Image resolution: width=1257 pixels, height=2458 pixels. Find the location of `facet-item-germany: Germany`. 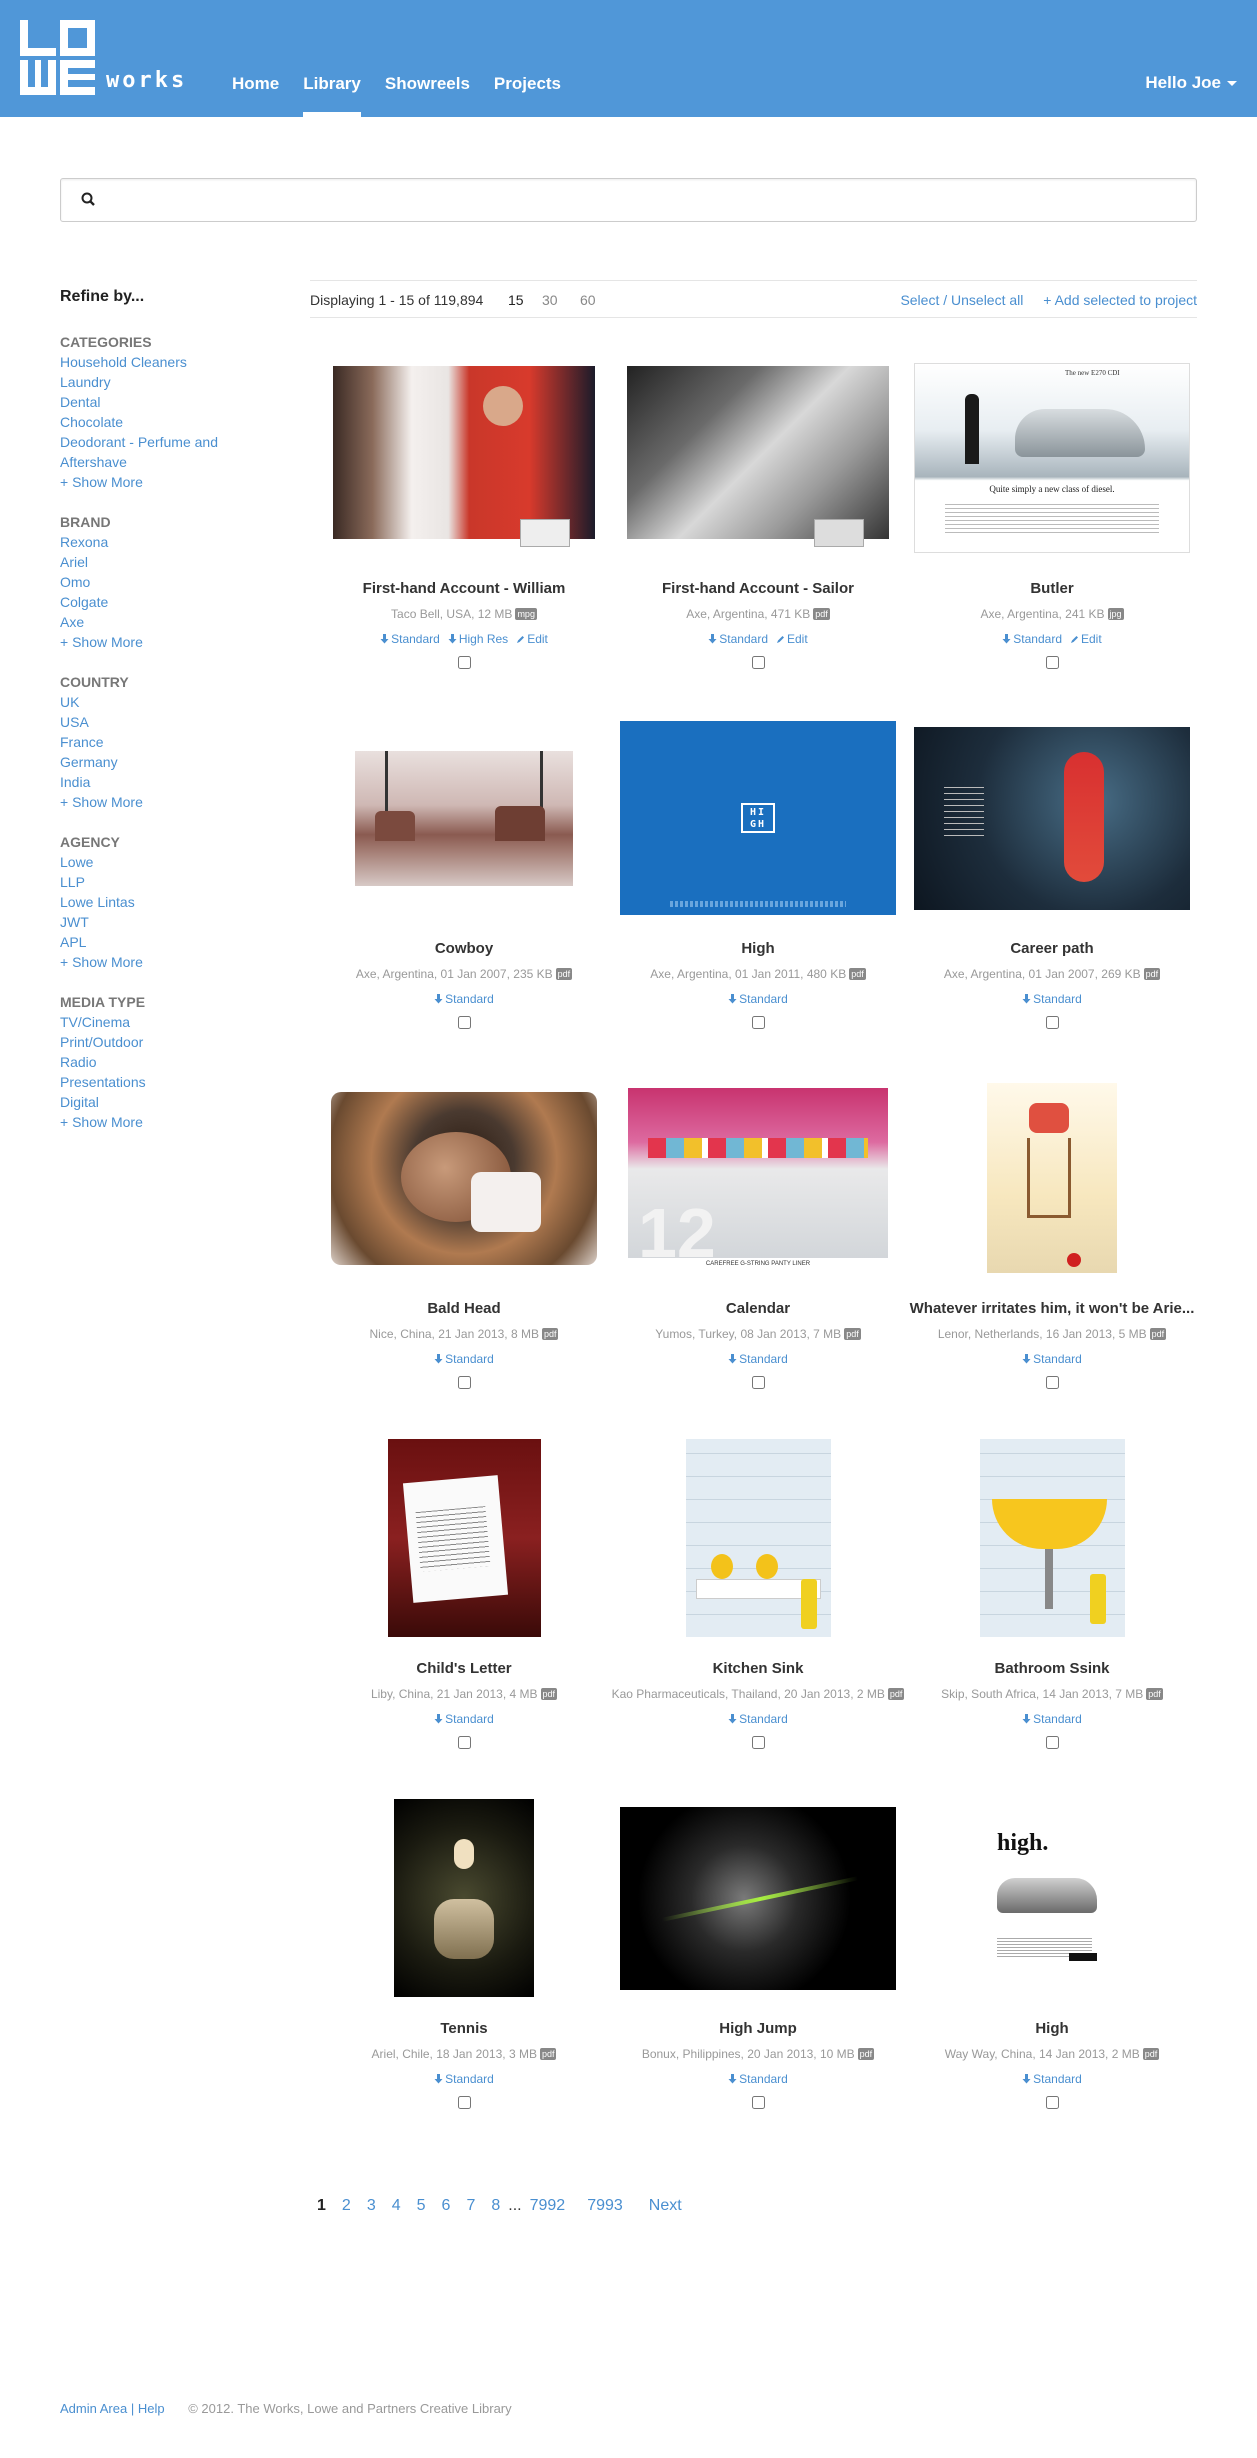

facet-item-germany: Germany is located at coordinates (150, 762).